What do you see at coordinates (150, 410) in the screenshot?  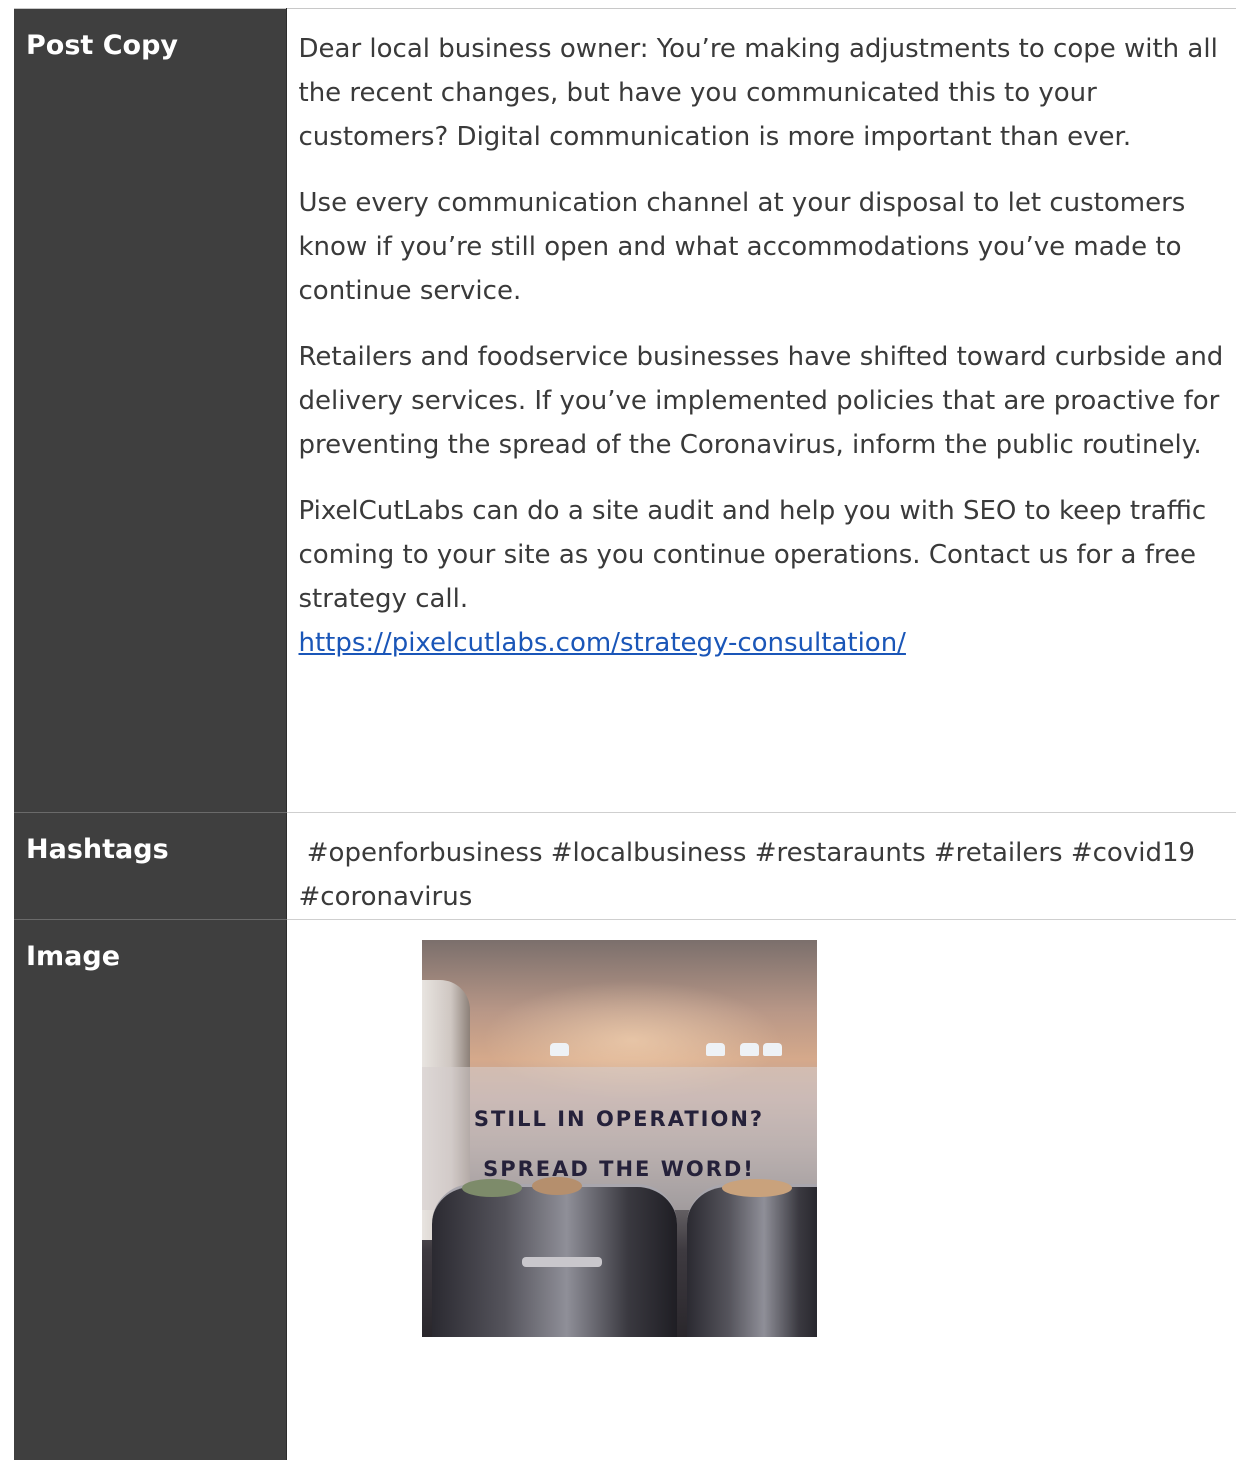 I see `post-copy-label: Post Copy` at bounding box center [150, 410].